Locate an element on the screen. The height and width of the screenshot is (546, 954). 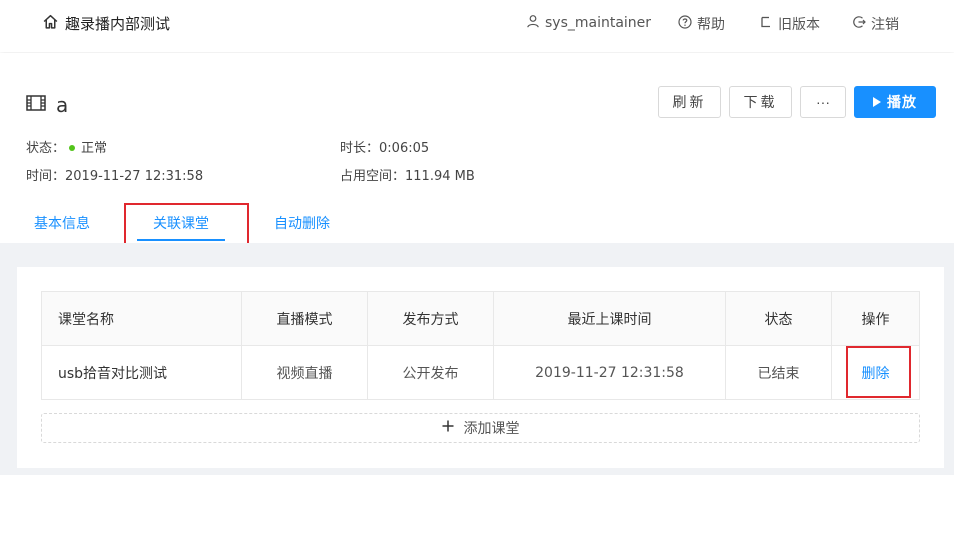
time-label: 时间： is located at coordinates (46, 176).